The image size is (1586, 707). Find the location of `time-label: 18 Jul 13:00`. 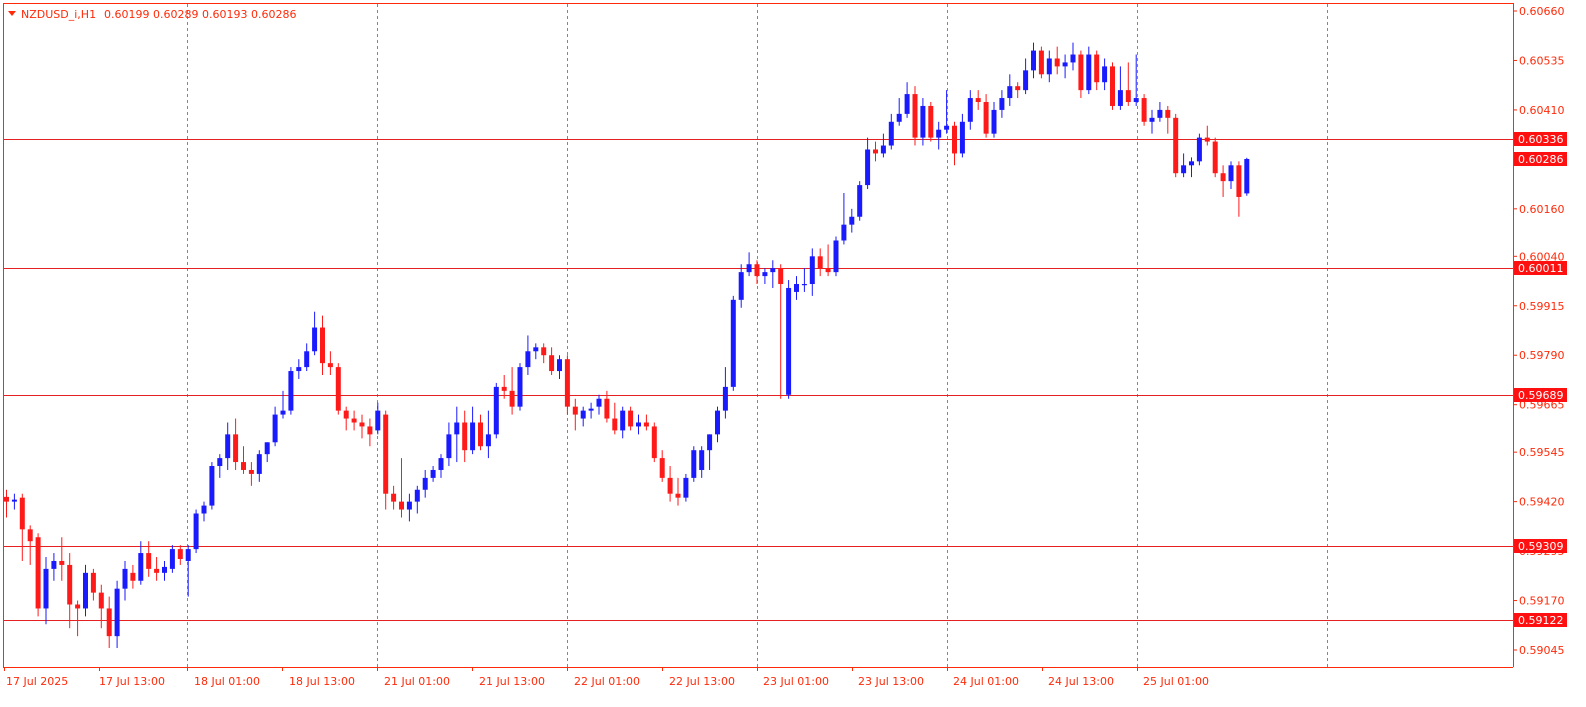

time-label: 18 Jul 13:00 is located at coordinates (322, 681).